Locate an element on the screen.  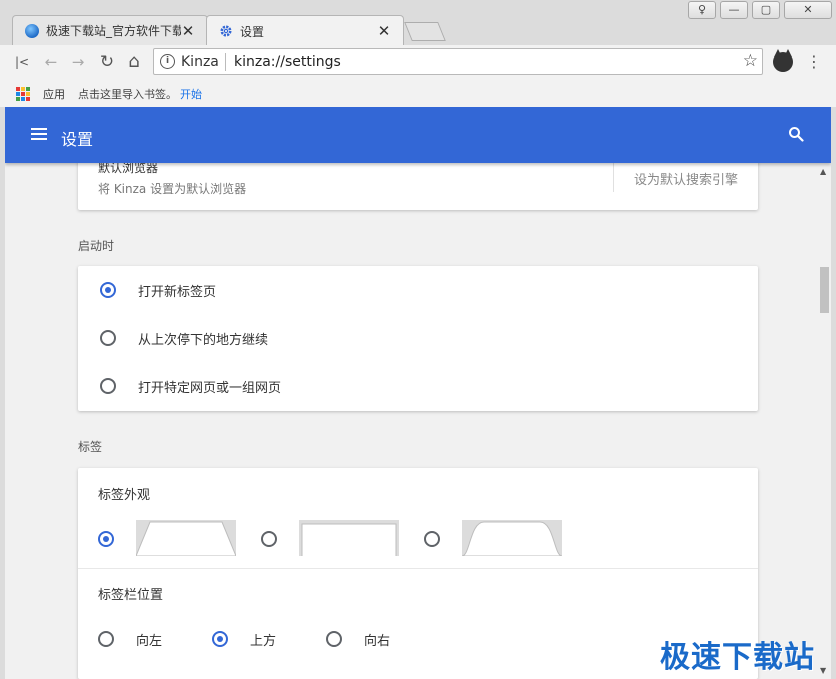
minimize-button: — is located at coordinates (734, 10).